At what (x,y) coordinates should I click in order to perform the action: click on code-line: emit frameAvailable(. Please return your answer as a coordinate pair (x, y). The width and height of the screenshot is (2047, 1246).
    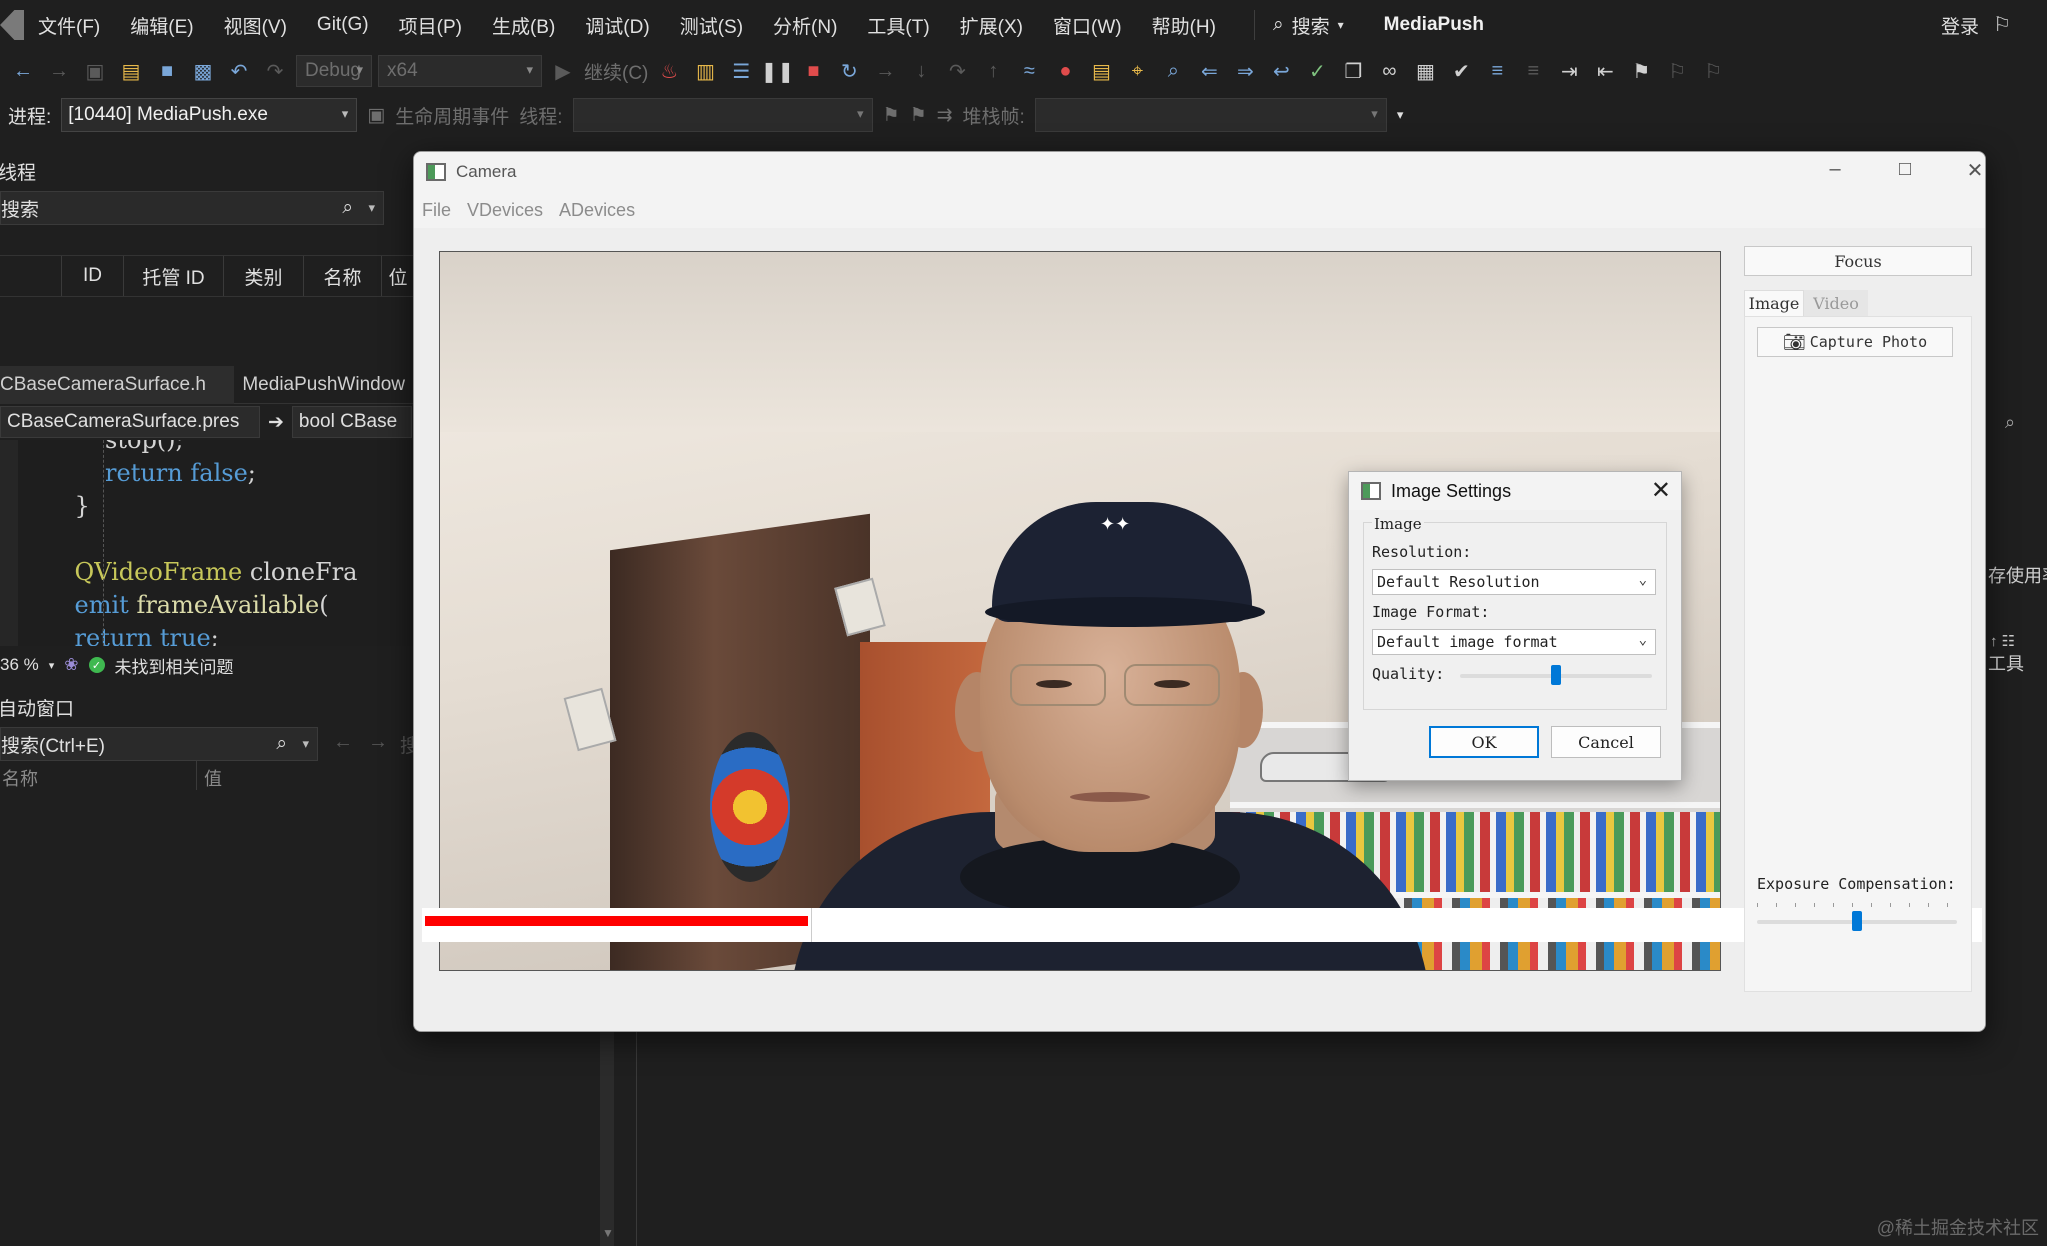
    Looking at the image, I should click on (186, 605).